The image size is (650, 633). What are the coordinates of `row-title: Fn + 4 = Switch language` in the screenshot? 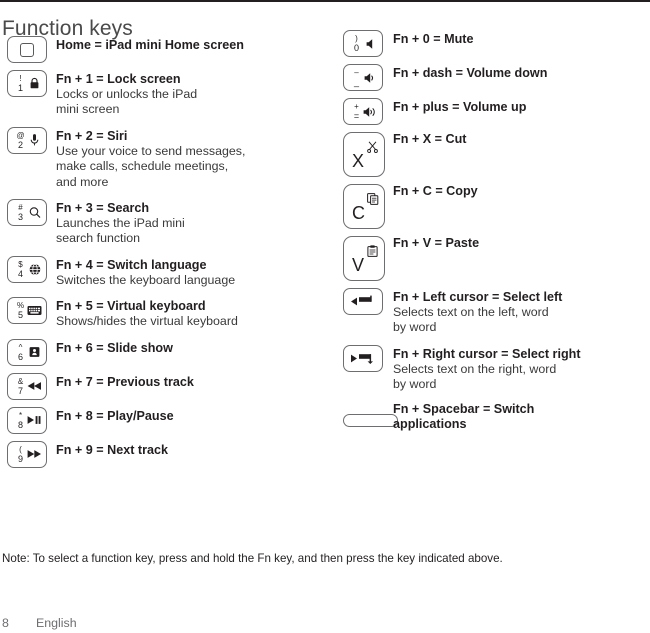 It's located at (131, 264).